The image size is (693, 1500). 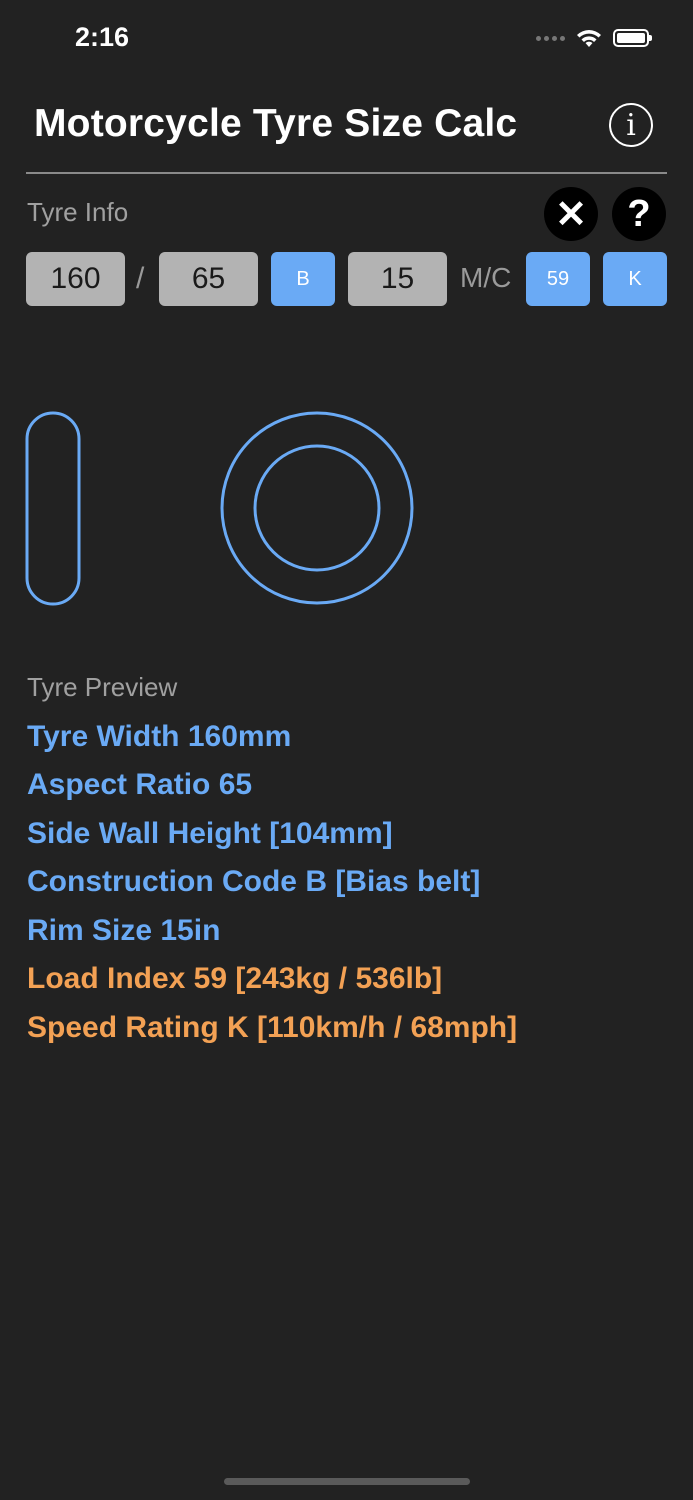 I want to click on construction-code-line: Construction Code B [Bias belt], so click(x=254, y=881).